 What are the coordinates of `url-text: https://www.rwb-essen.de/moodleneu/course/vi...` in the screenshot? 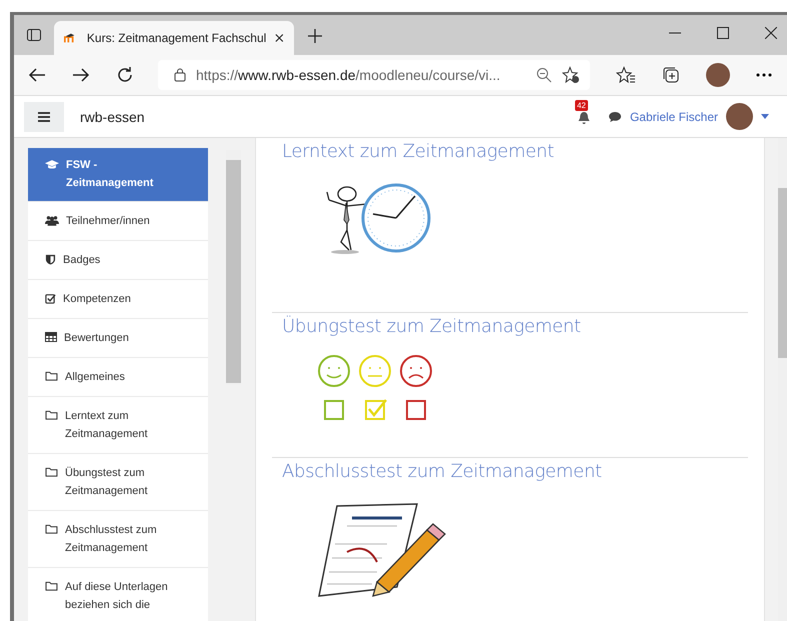 It's located at (349, 75).